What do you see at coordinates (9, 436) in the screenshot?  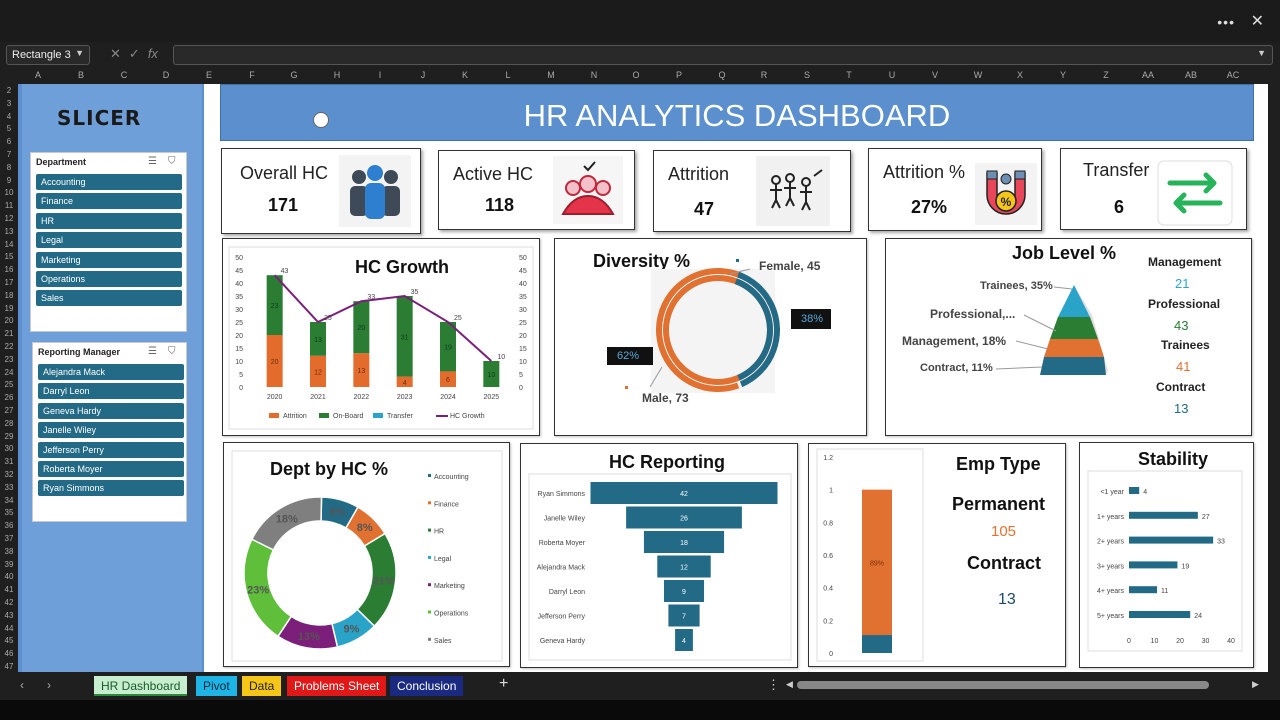 I see `row-header: 29` at bounding box center [9, 436].